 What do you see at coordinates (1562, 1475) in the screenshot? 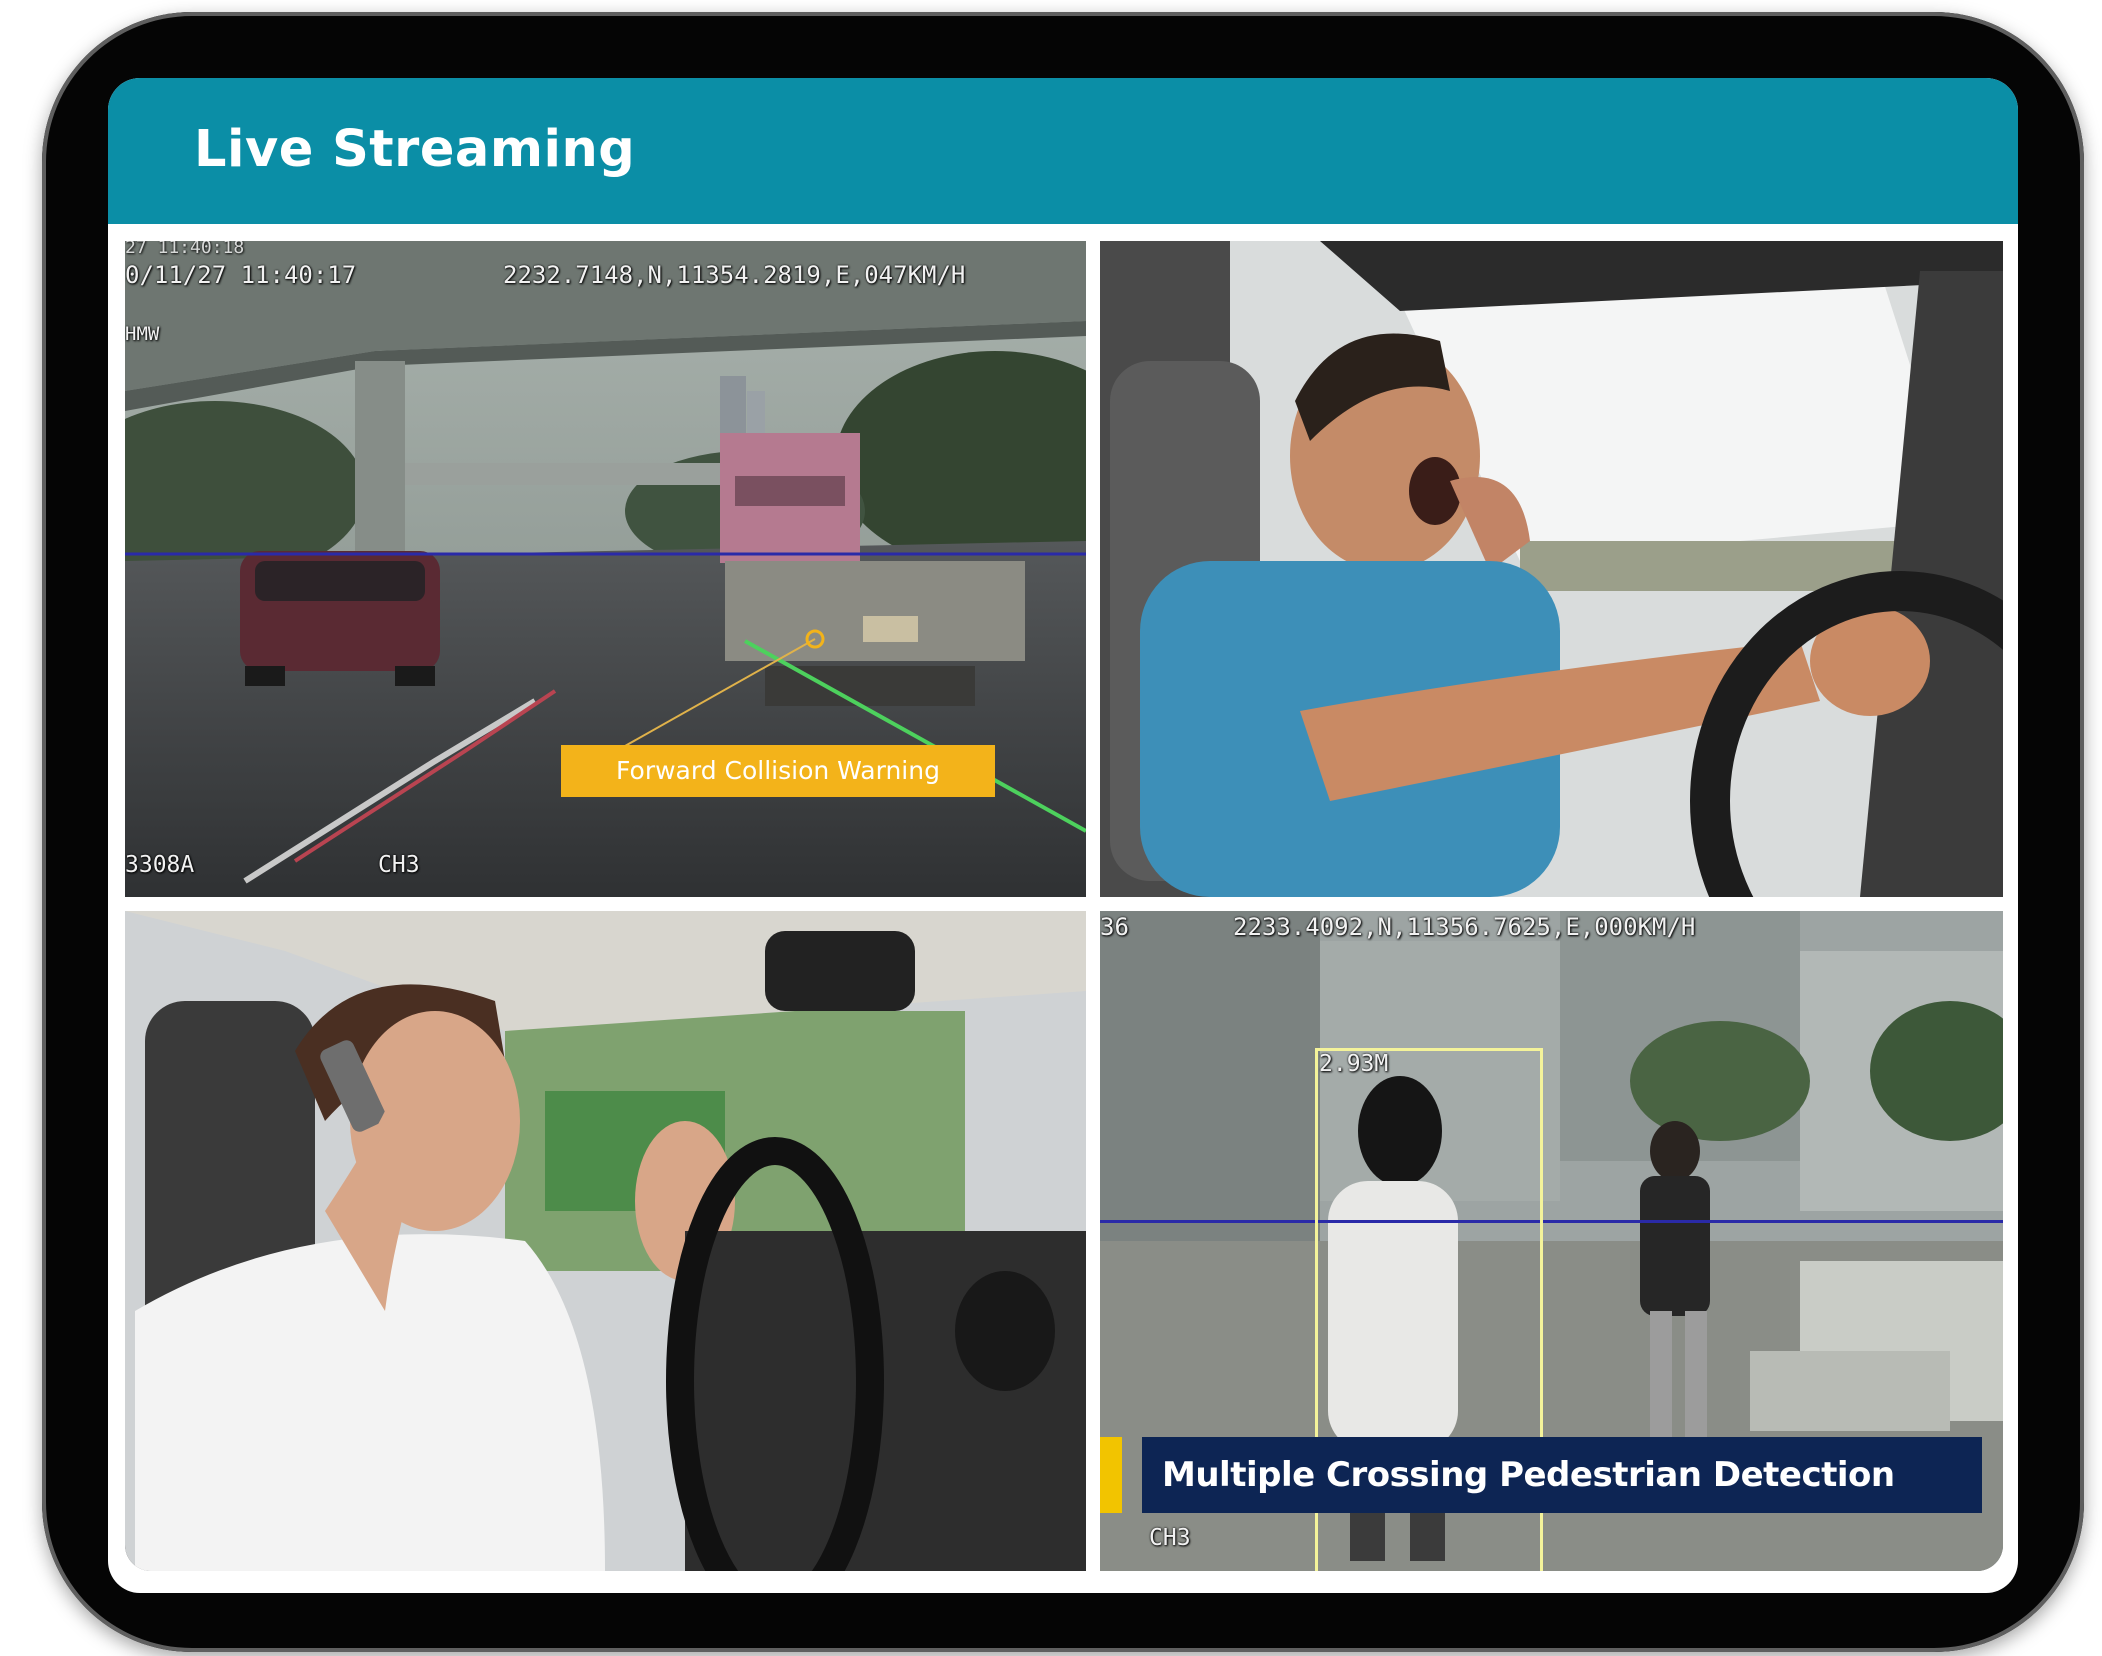
I see `pedestrian-detection-badge: Multiple Crossing Pedestrian Detection` at bounding box center [1562, 1475].